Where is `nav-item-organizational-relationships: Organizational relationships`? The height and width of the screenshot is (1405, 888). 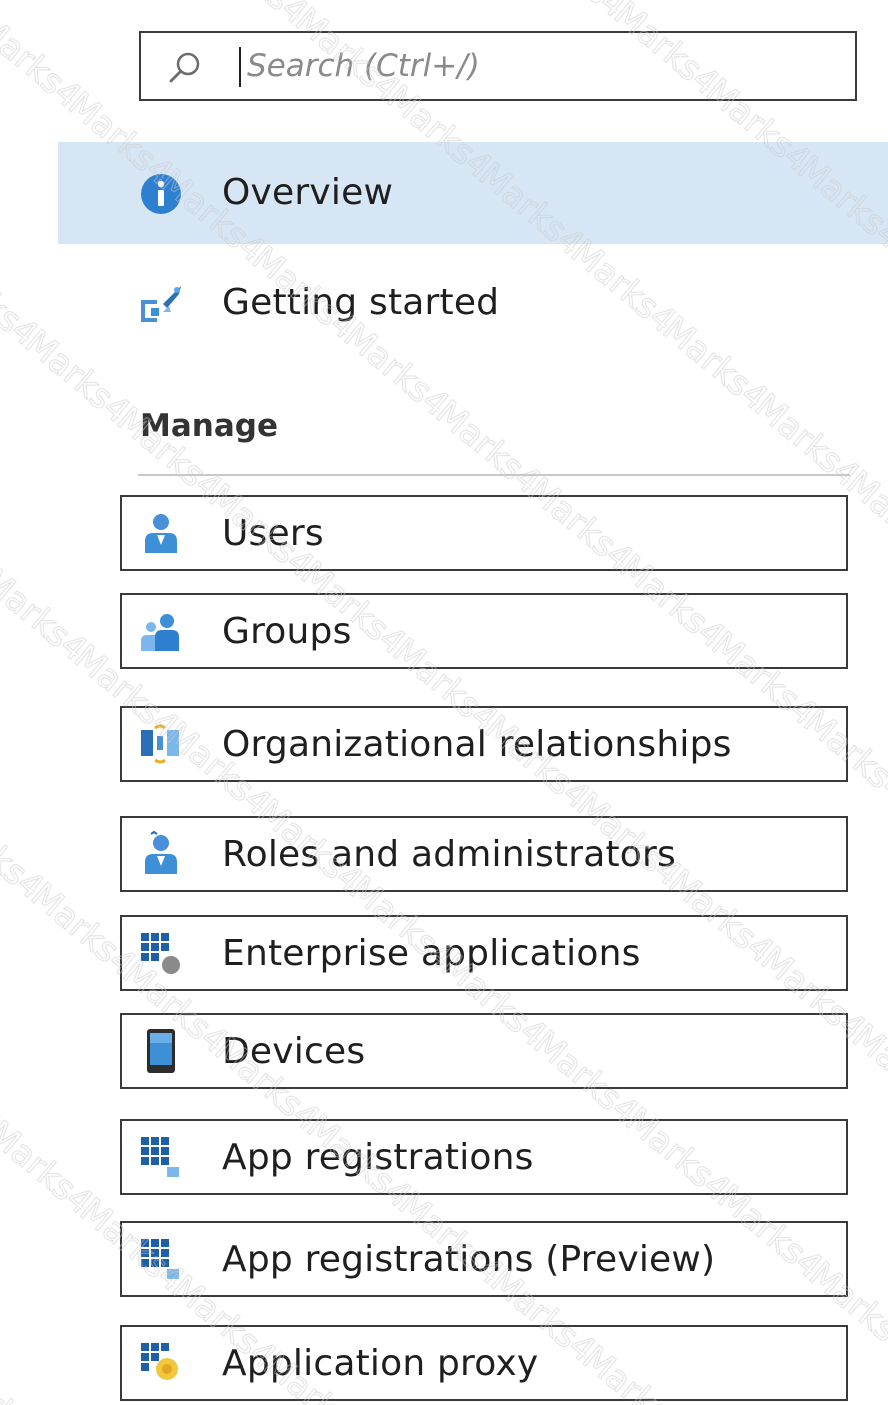 nav-item-organizational-relationships: Organizational relationships is located at coordinates (484, 744).